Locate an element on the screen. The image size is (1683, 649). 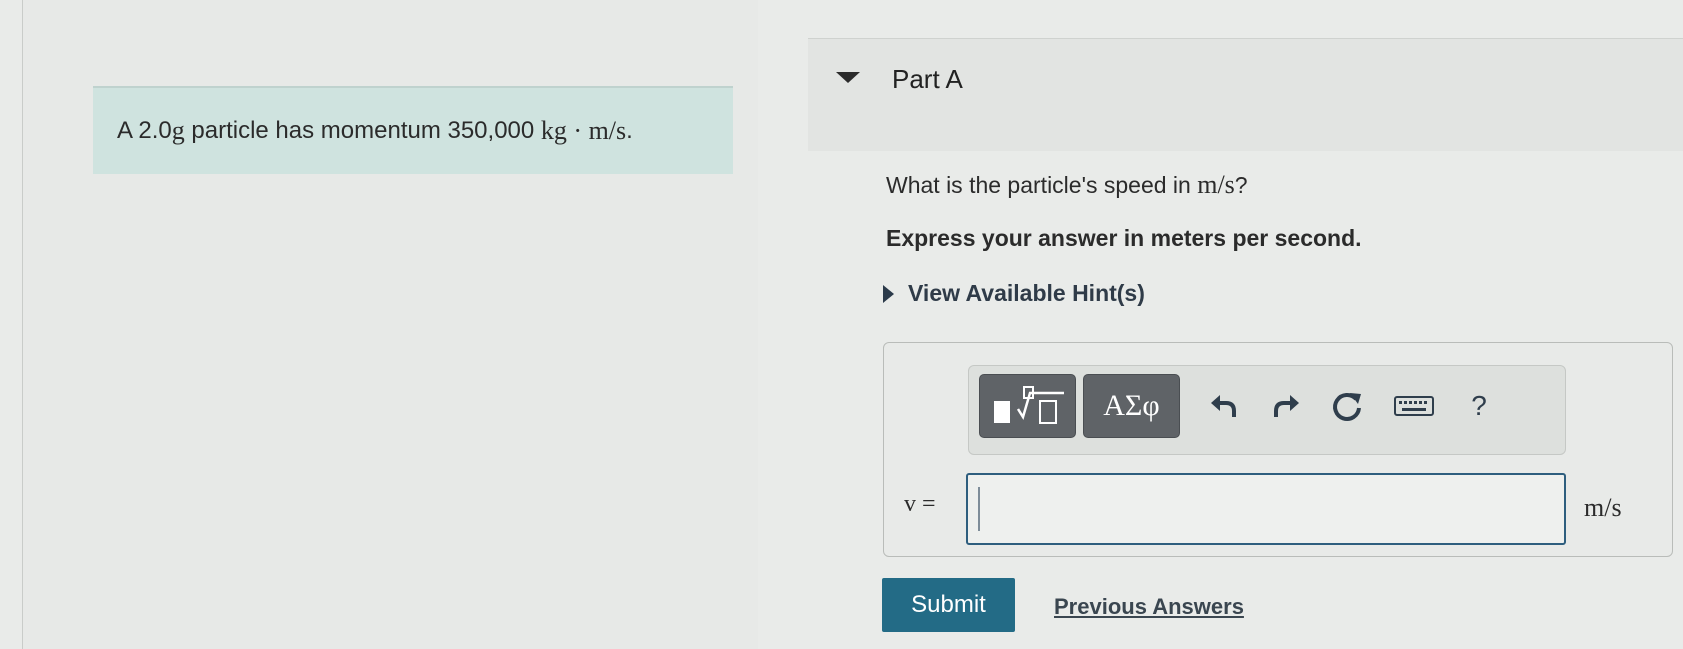
undo-button is located at coordinates (1225, 406).